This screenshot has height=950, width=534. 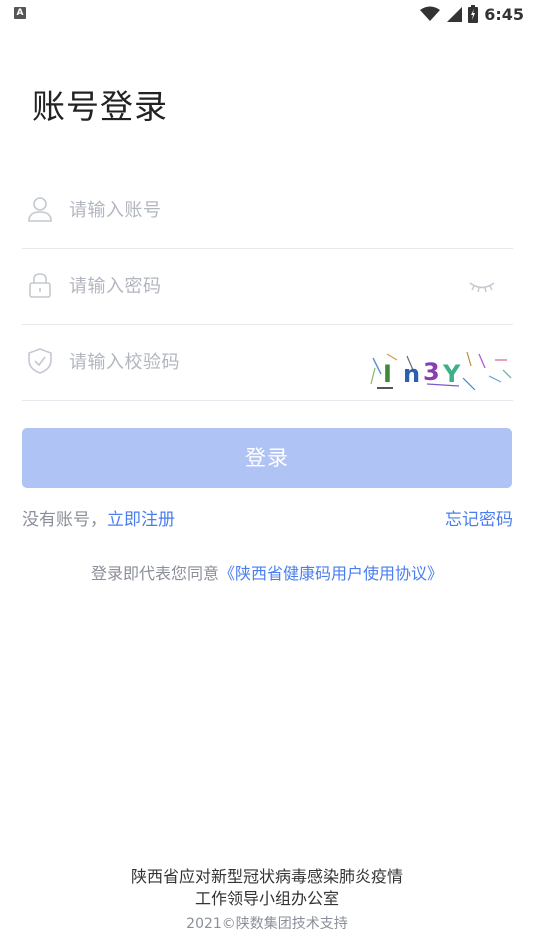 What do you see at coordinates (482, 286) in the screenshot?
I see `eye-closed-icon` at bounding box center [482, 286].